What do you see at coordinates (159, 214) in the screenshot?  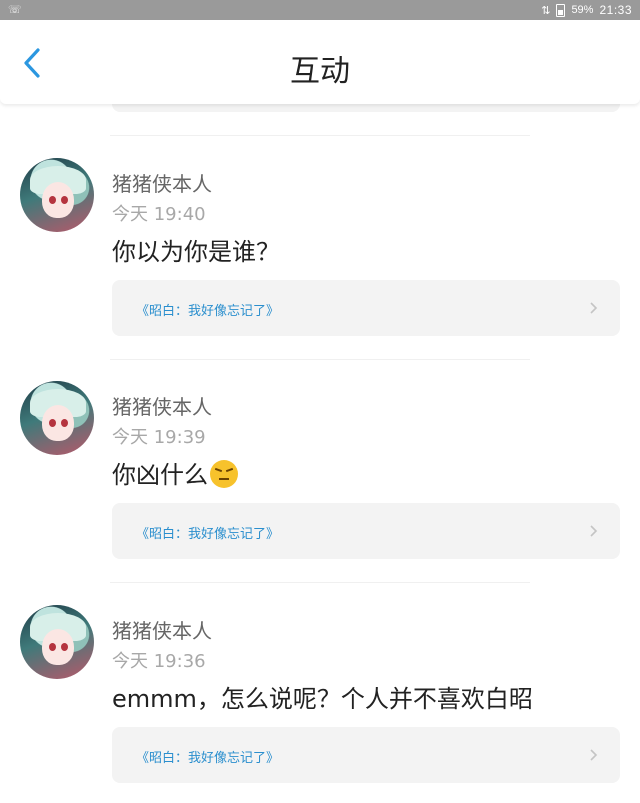 I see `comment-time: 今天 19:40` at bounding box center [159, 214].